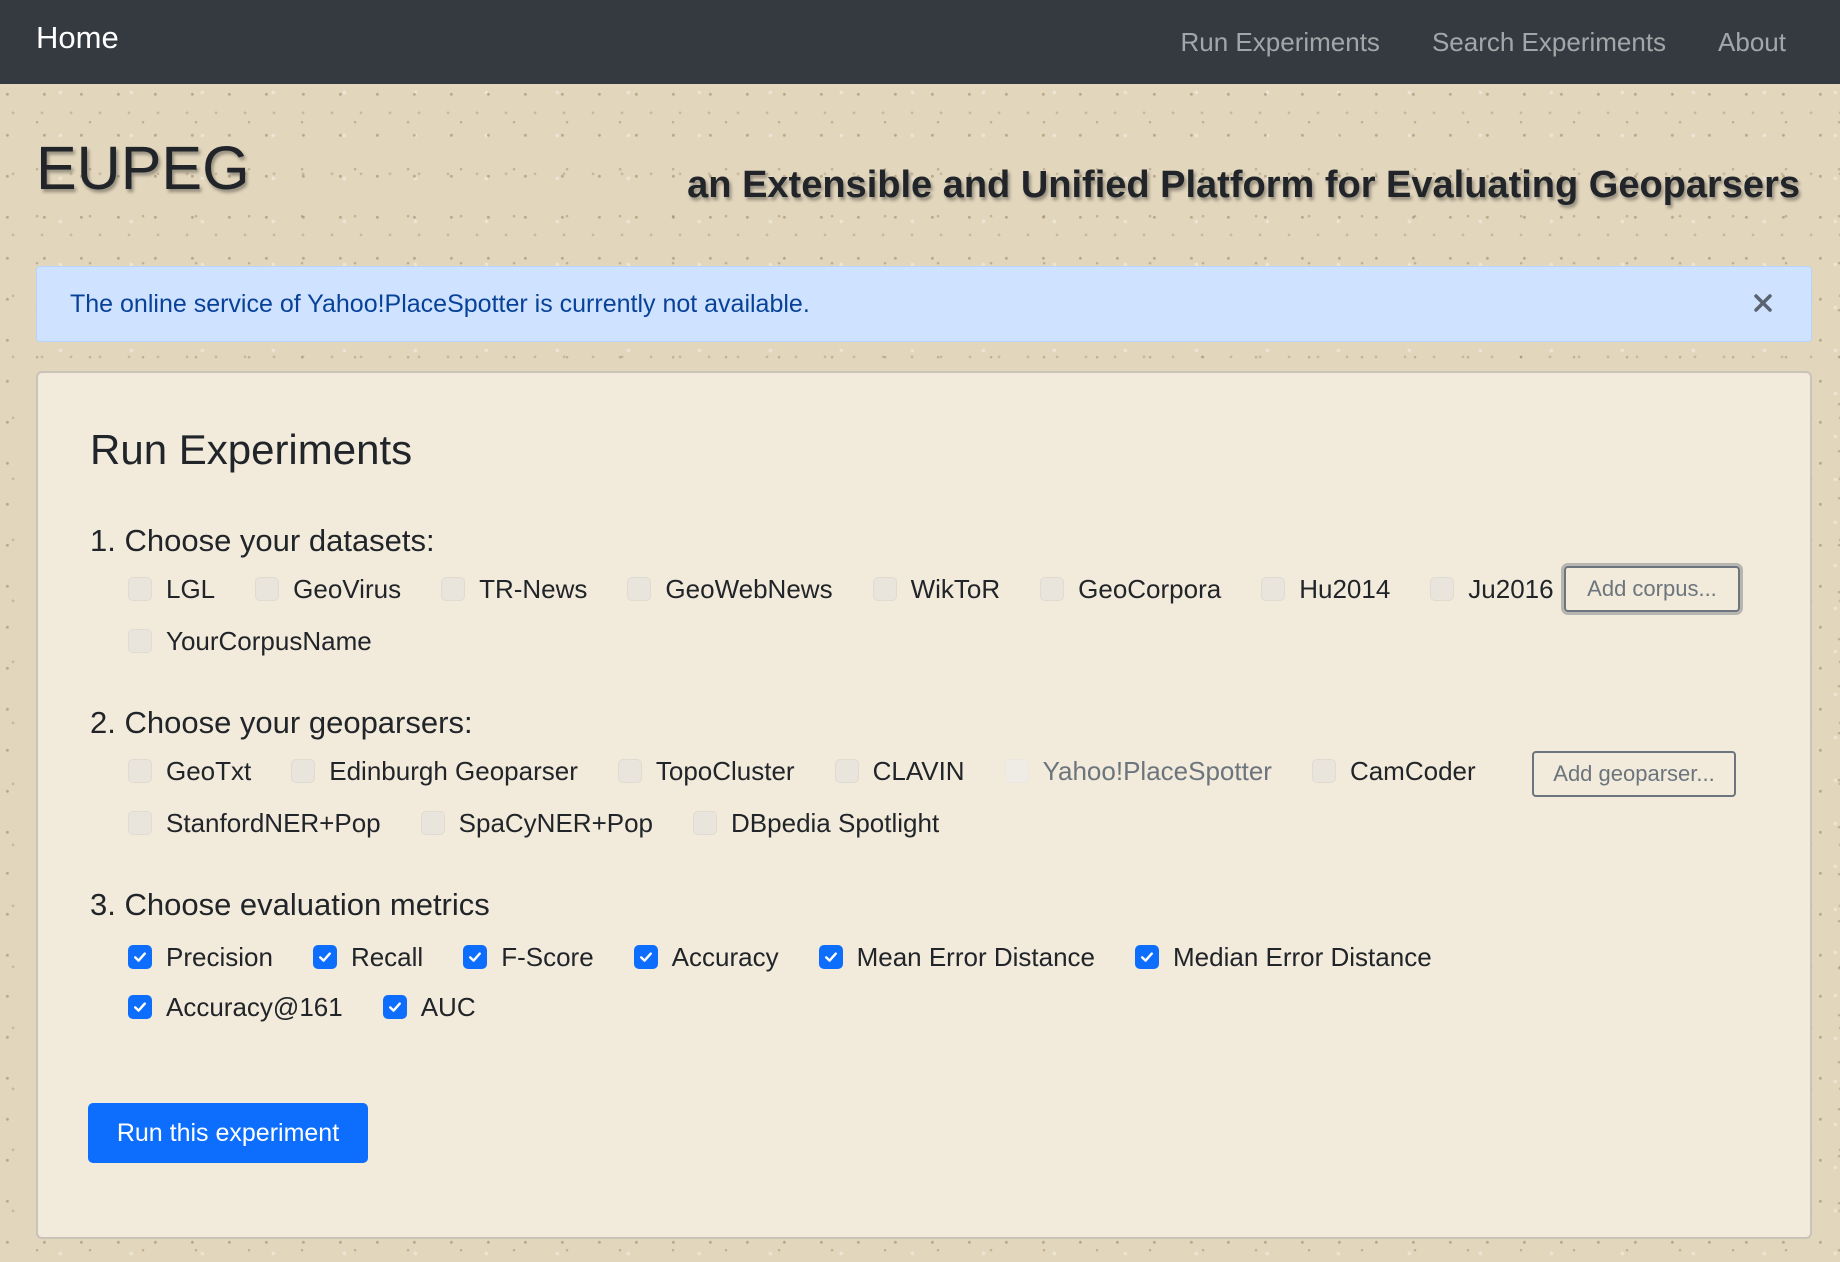 This screenshot has height=1262, width=1840. I want to click on dataset-wiktor: WikToR, so click(936, 589).